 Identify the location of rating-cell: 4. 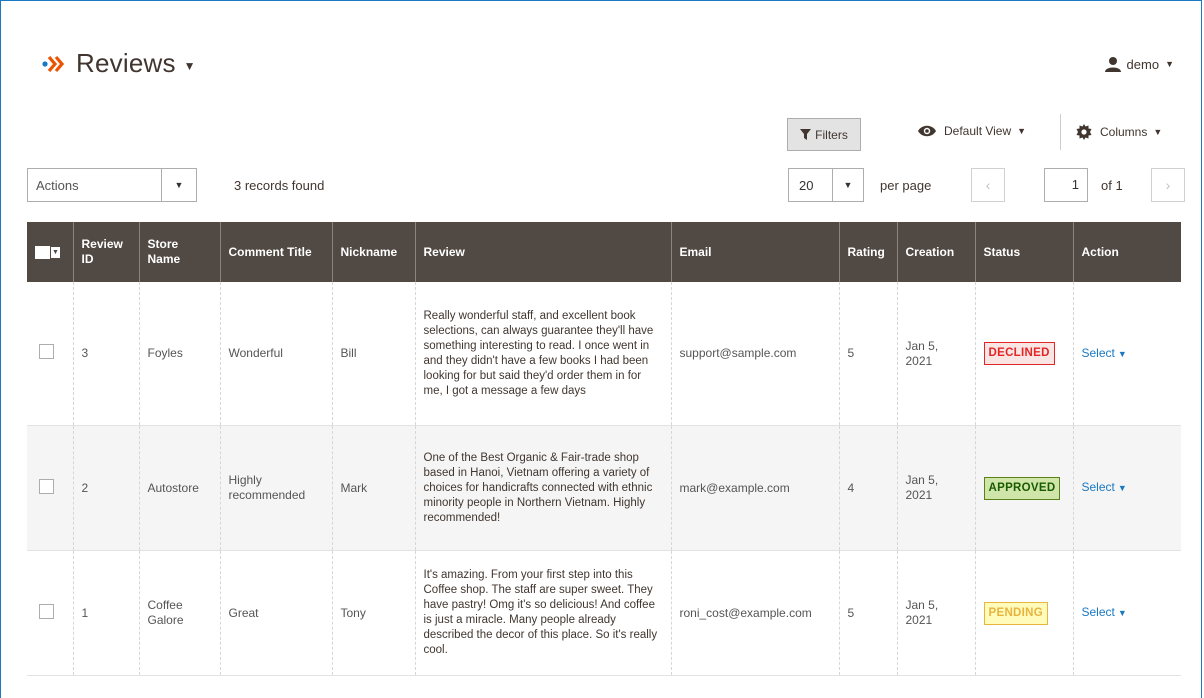
(867, 488).